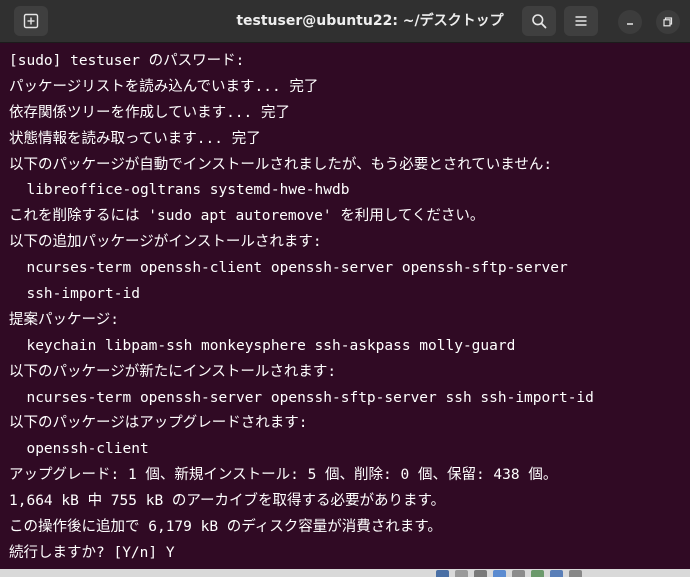  I want to click on window-title: testuser@ubuntu22: ~/デスクトップ, so click(370, 21).